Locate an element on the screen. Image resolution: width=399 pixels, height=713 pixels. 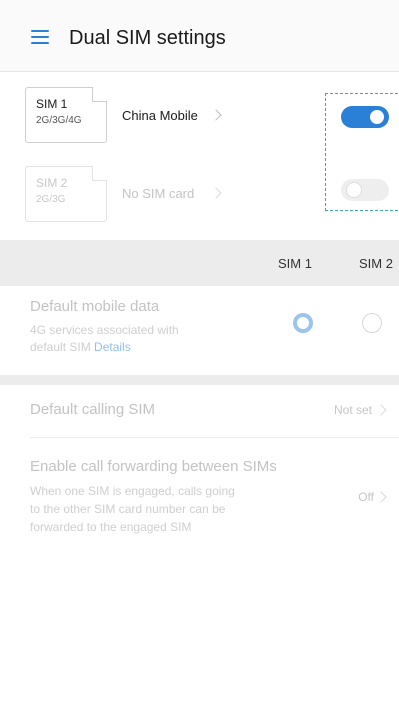
sim1-card-icon: SIM 1 2G/3G/4G is located at coordinates (66, 115).